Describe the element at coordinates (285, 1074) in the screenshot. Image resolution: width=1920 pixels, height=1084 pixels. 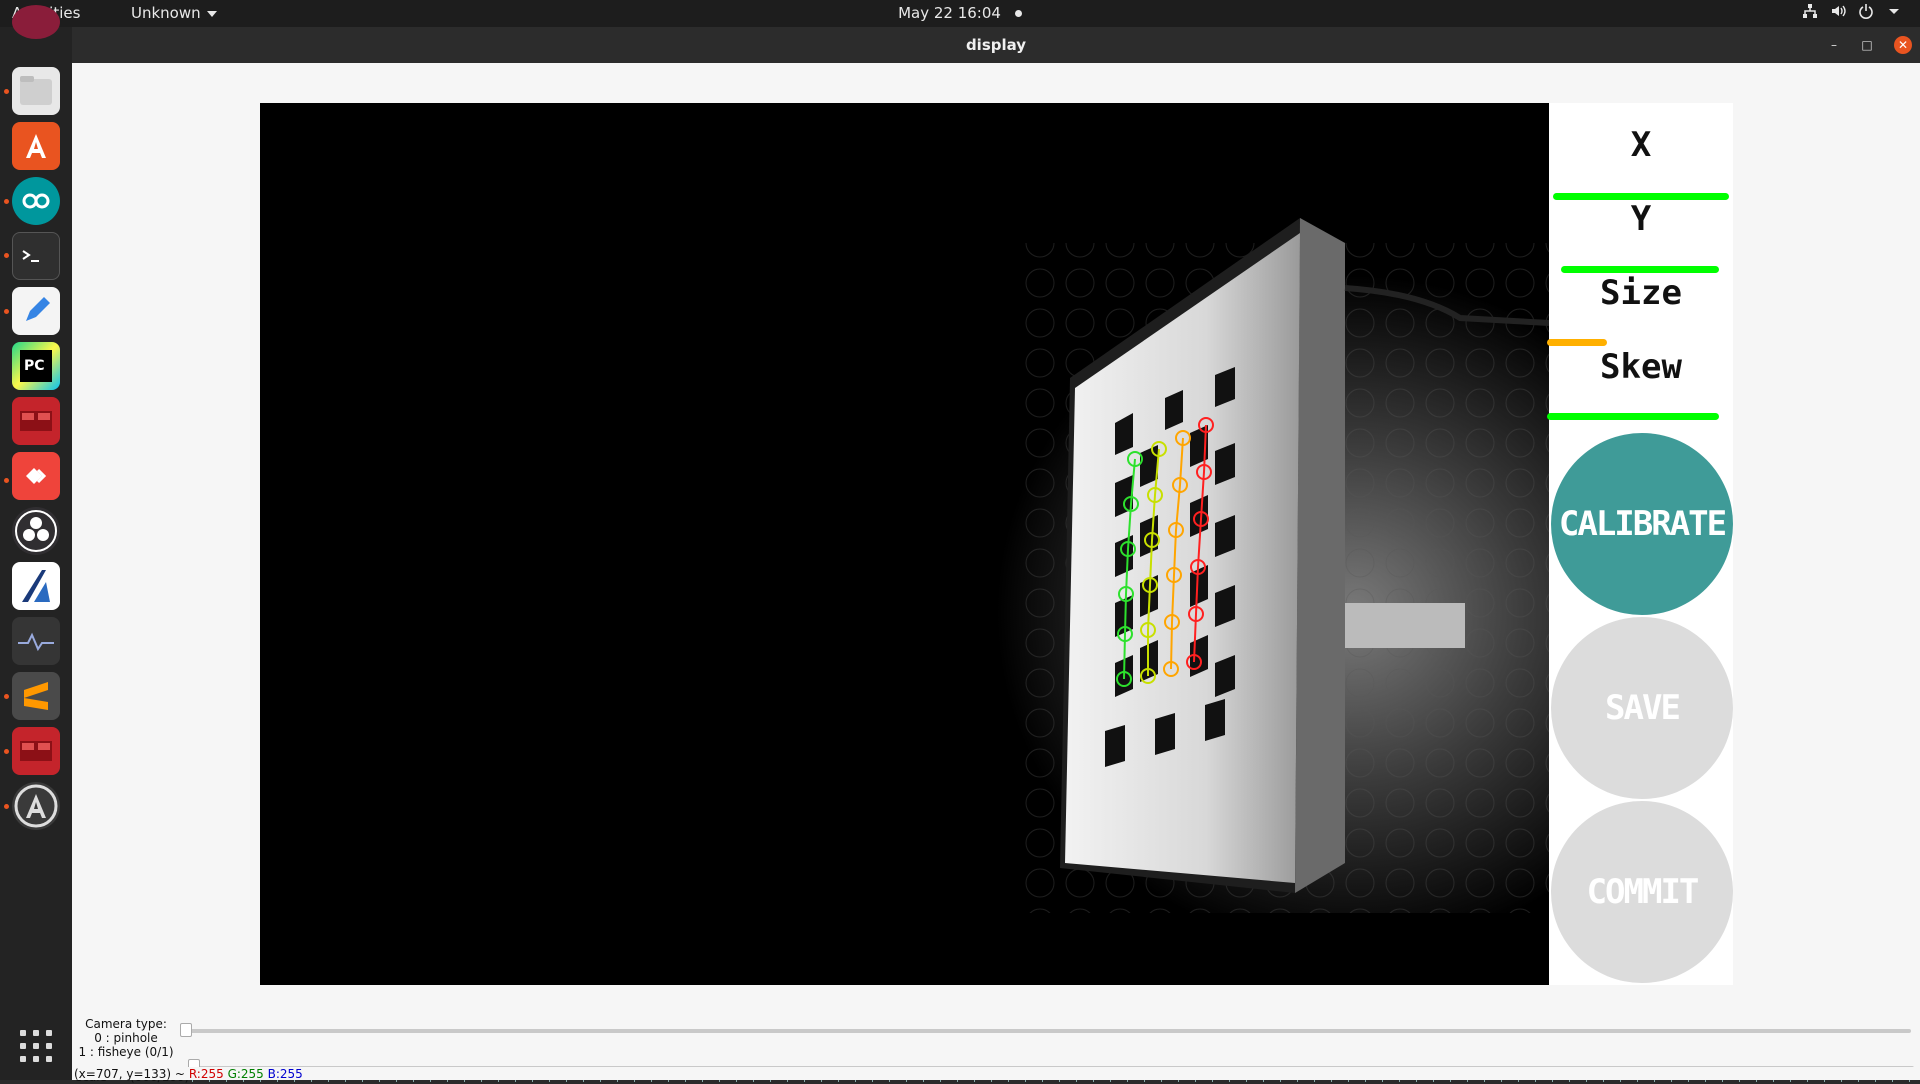
I see `pixel-blue-value: B:255` at that location.